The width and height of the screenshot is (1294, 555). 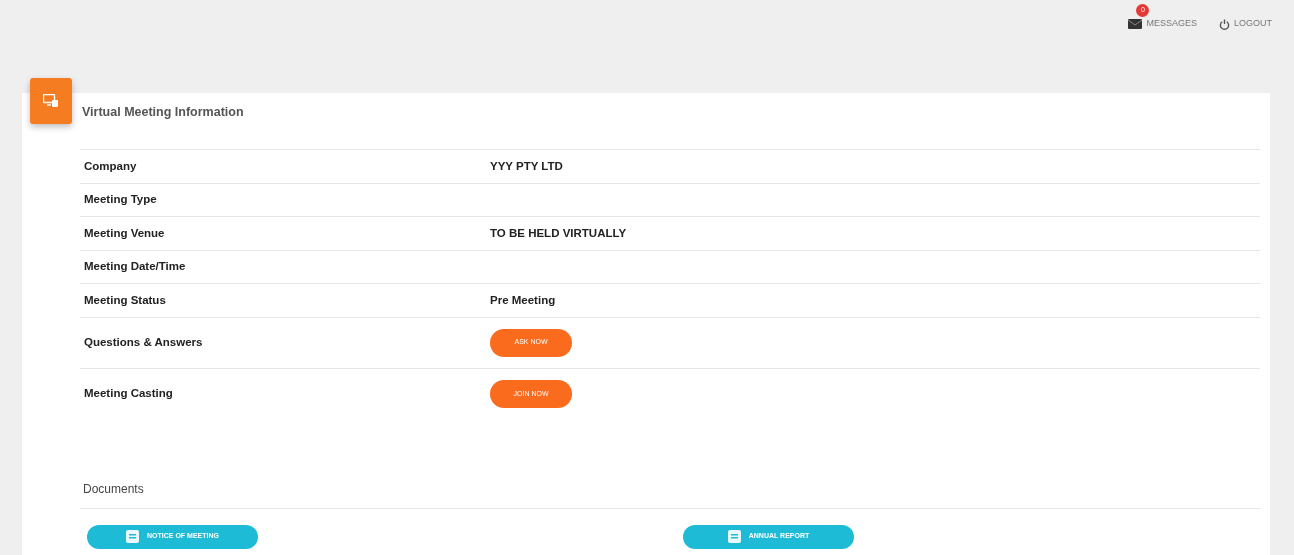 I want to click on section-title: Documents, so click(x=113, y=488).